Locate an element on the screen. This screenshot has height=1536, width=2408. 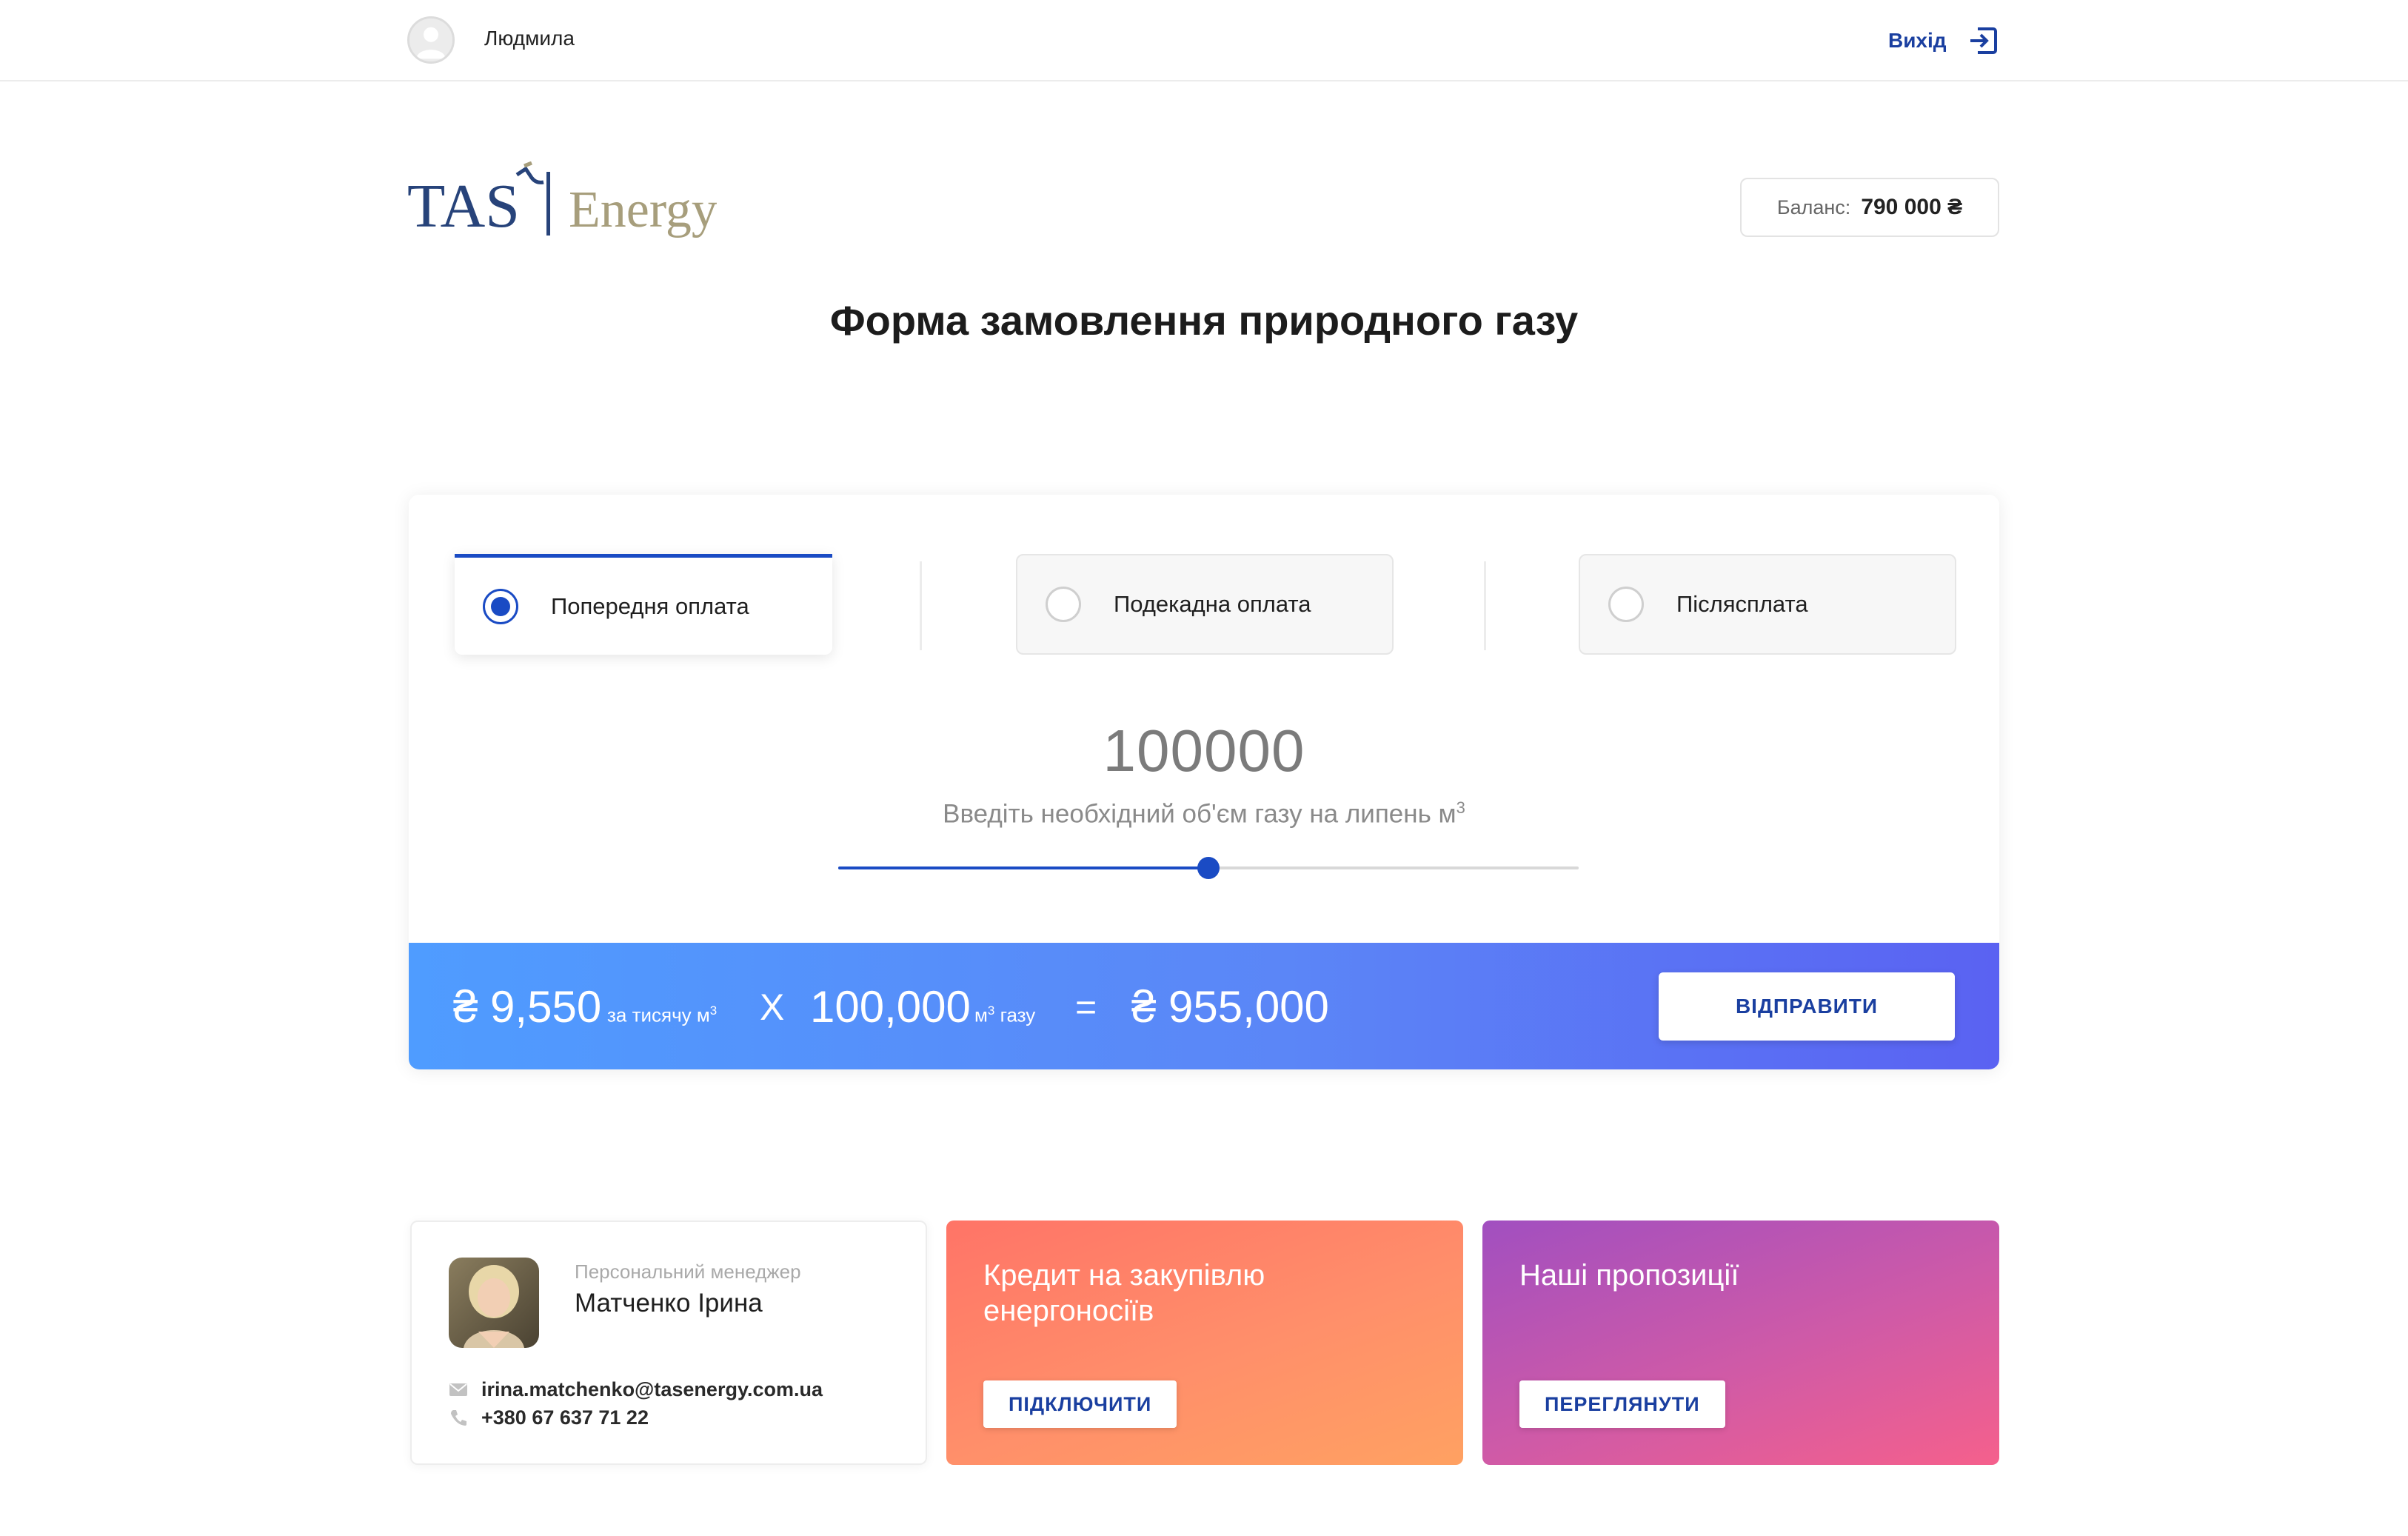
payment-option-label: Подекадна оплата is located at coordinates (1212, 604).